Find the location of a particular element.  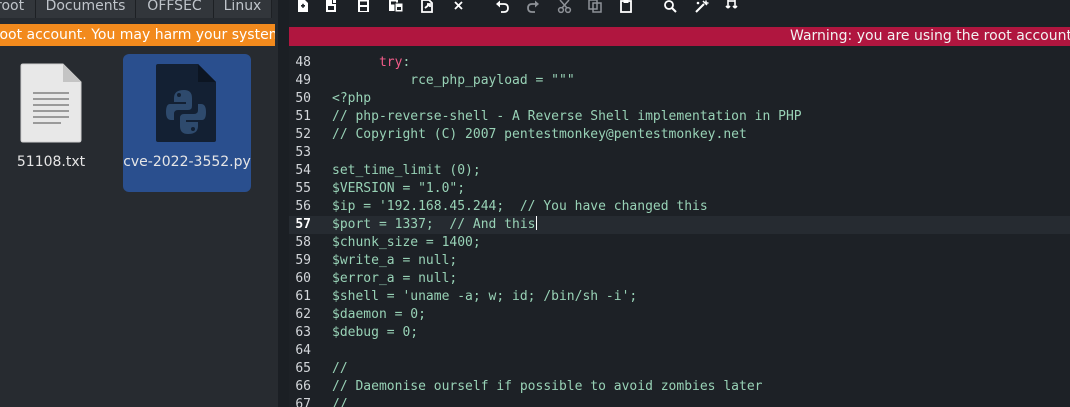

line-number: 48 is located at coordinates (303, 62).